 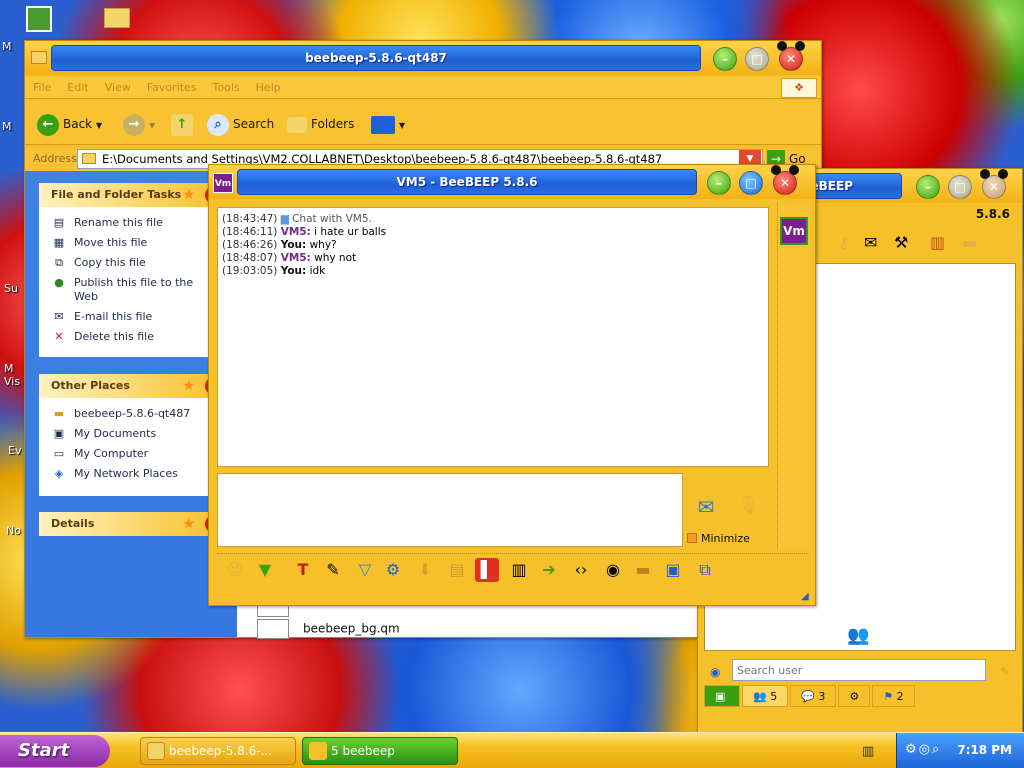 I want to click on message-text: Chat with VM5., so click(x=332, y=219).